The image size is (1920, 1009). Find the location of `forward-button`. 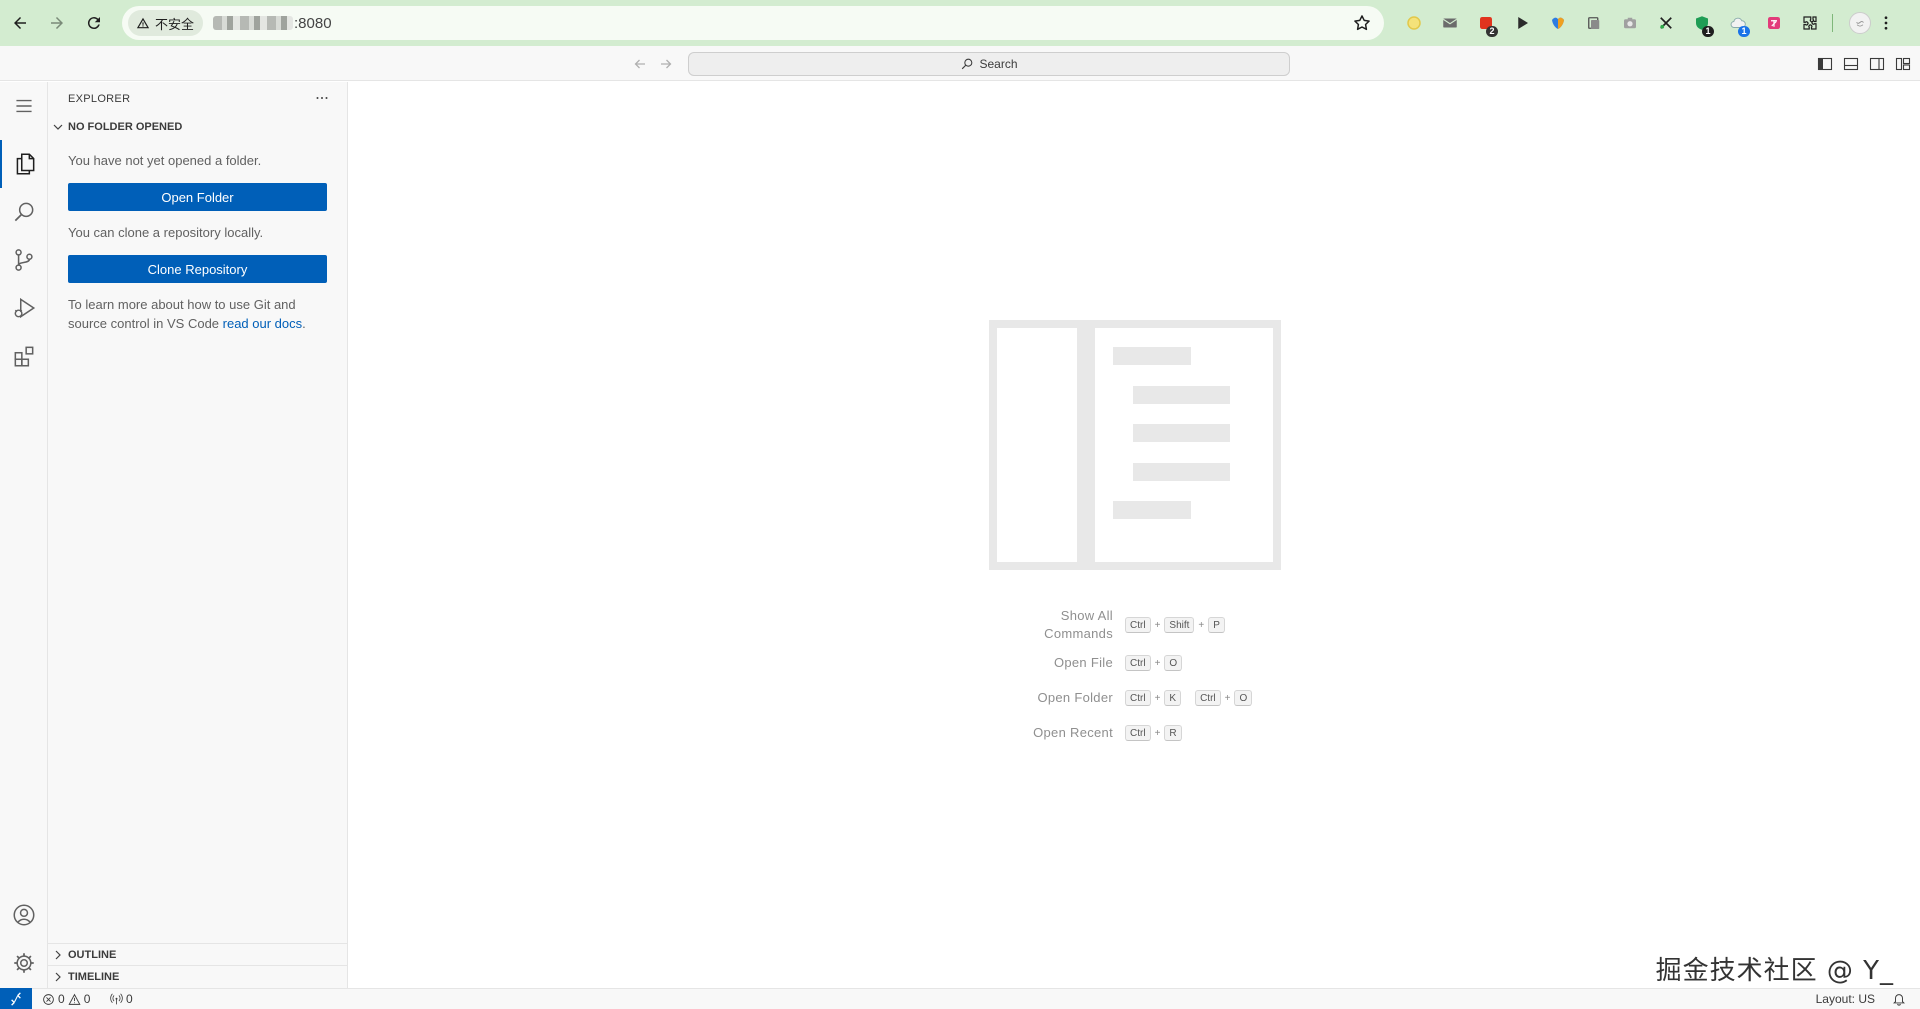

forward-button is located at coordinates (57, 23).